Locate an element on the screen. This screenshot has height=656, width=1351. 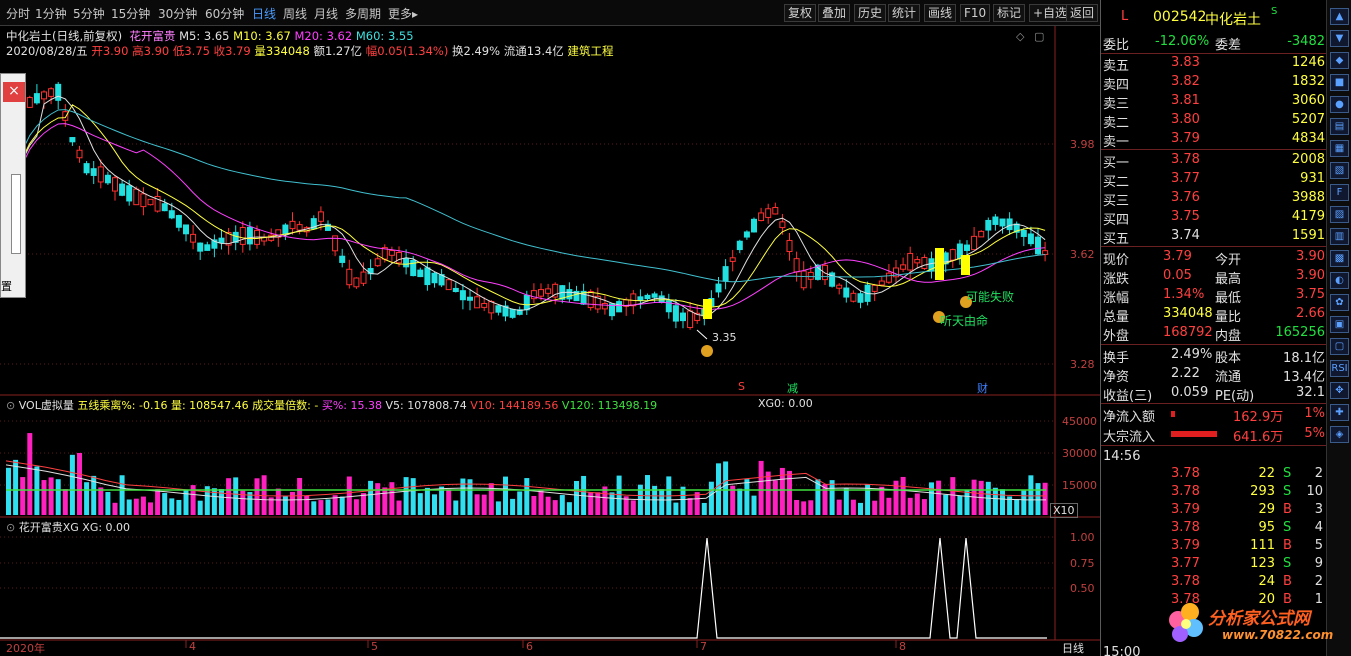
bid-label: 买三 is located at coordinates (1116, 201).